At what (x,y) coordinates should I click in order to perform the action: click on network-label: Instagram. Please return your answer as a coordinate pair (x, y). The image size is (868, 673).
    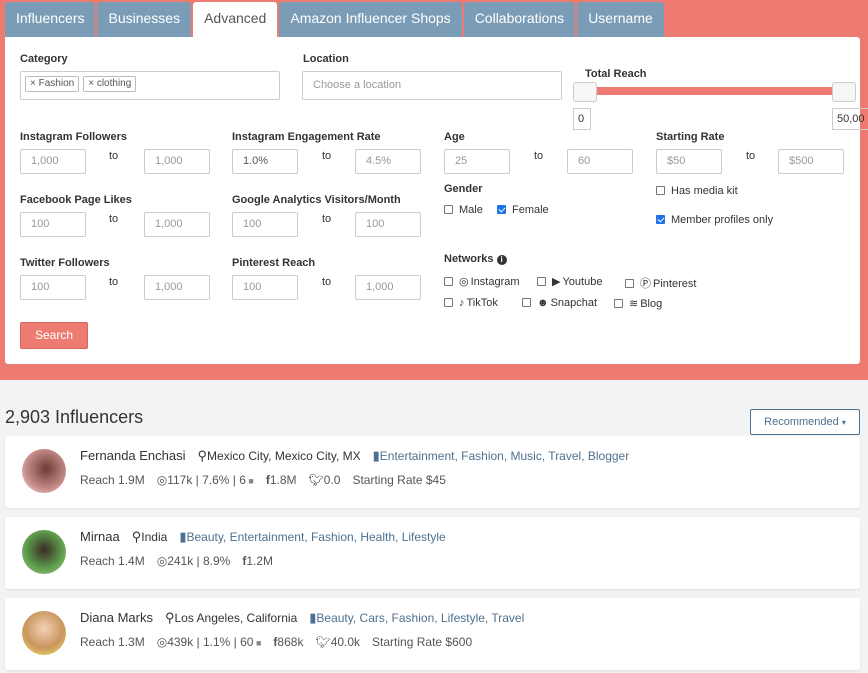
    Looking at the image, I should click on (495, 282).